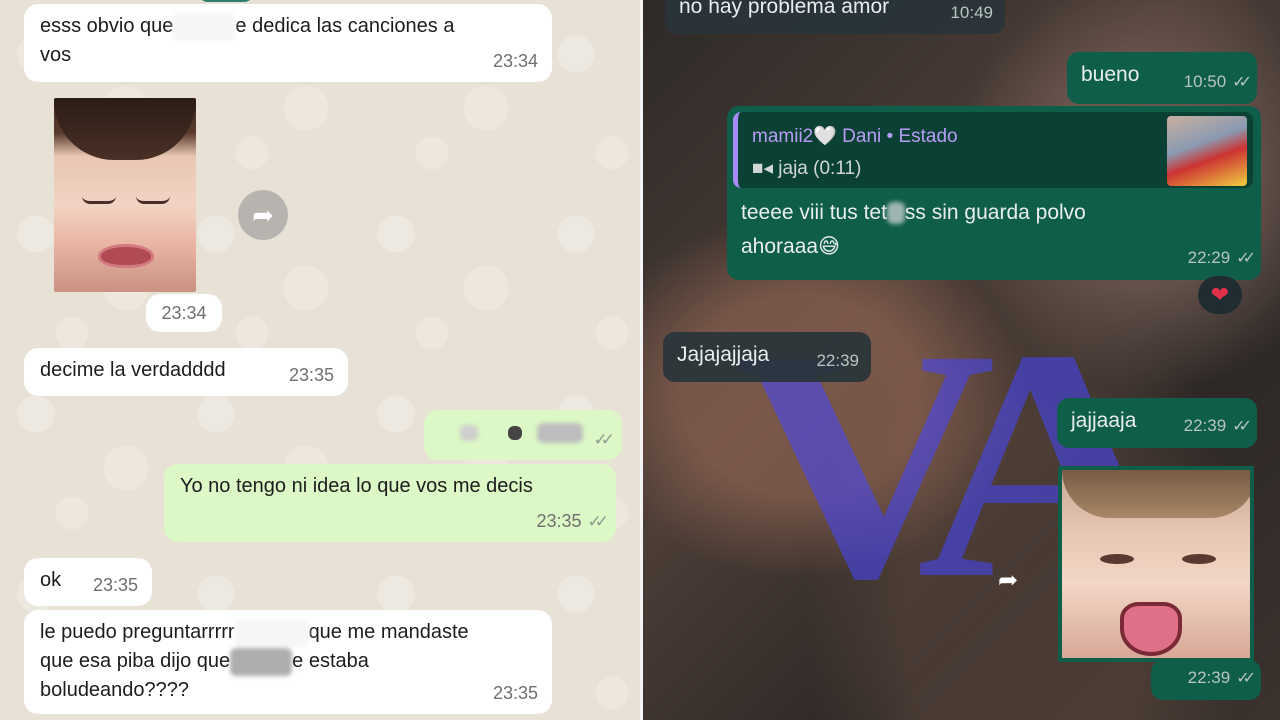 This screenshot has height=720, width=1280. I want to click on message-text: le puedo preguntarrrrr, so click(137, 632).